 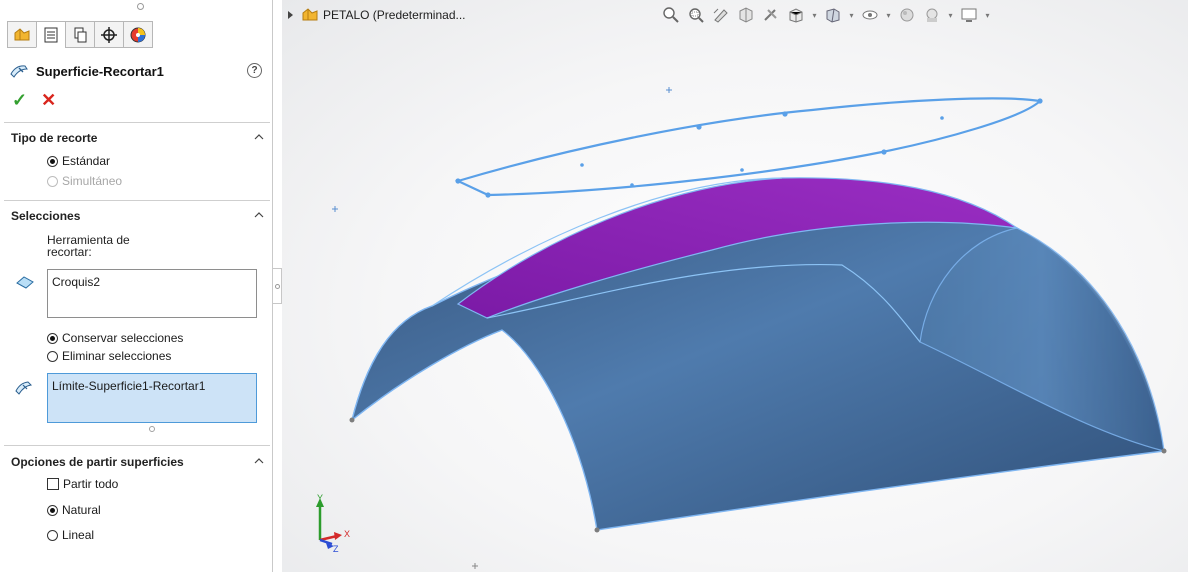 I want to click on ok-button: ✓, so click(x=19, y=100).